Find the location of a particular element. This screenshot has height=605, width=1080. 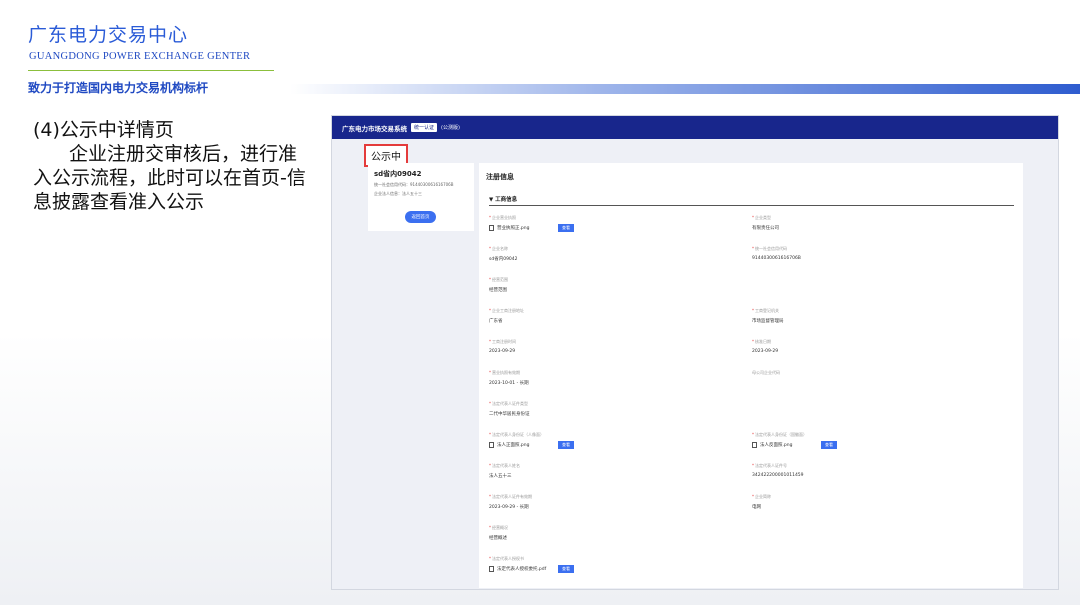

section-divider is located at coordinates (751, 205).